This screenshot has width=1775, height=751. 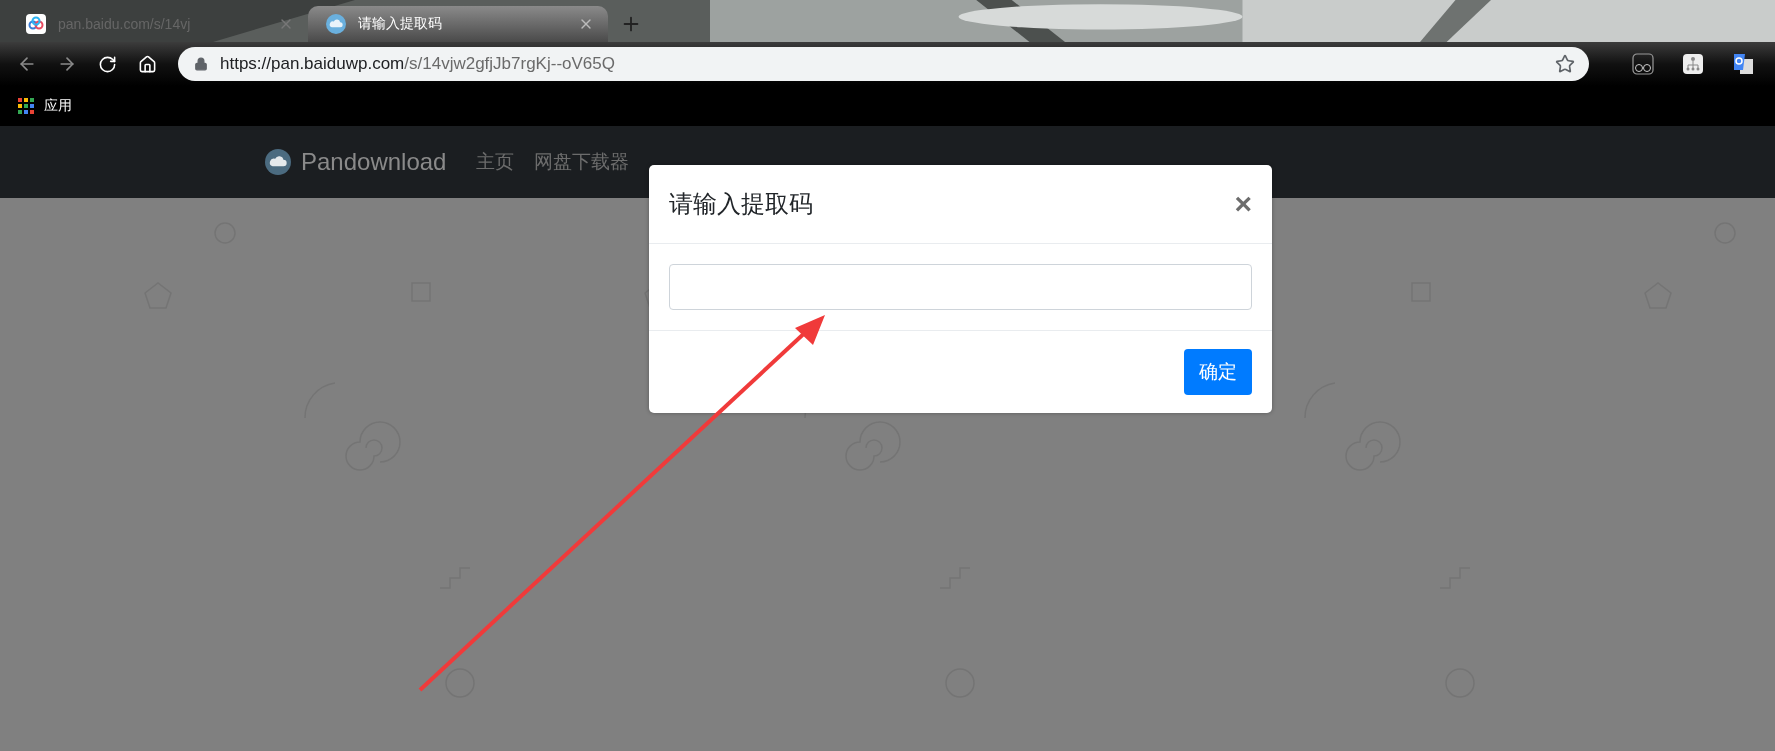 What do you see at coordinates (201, 64) in the screenshot?
I see `lock-icon` at bounding box center [201, 64].